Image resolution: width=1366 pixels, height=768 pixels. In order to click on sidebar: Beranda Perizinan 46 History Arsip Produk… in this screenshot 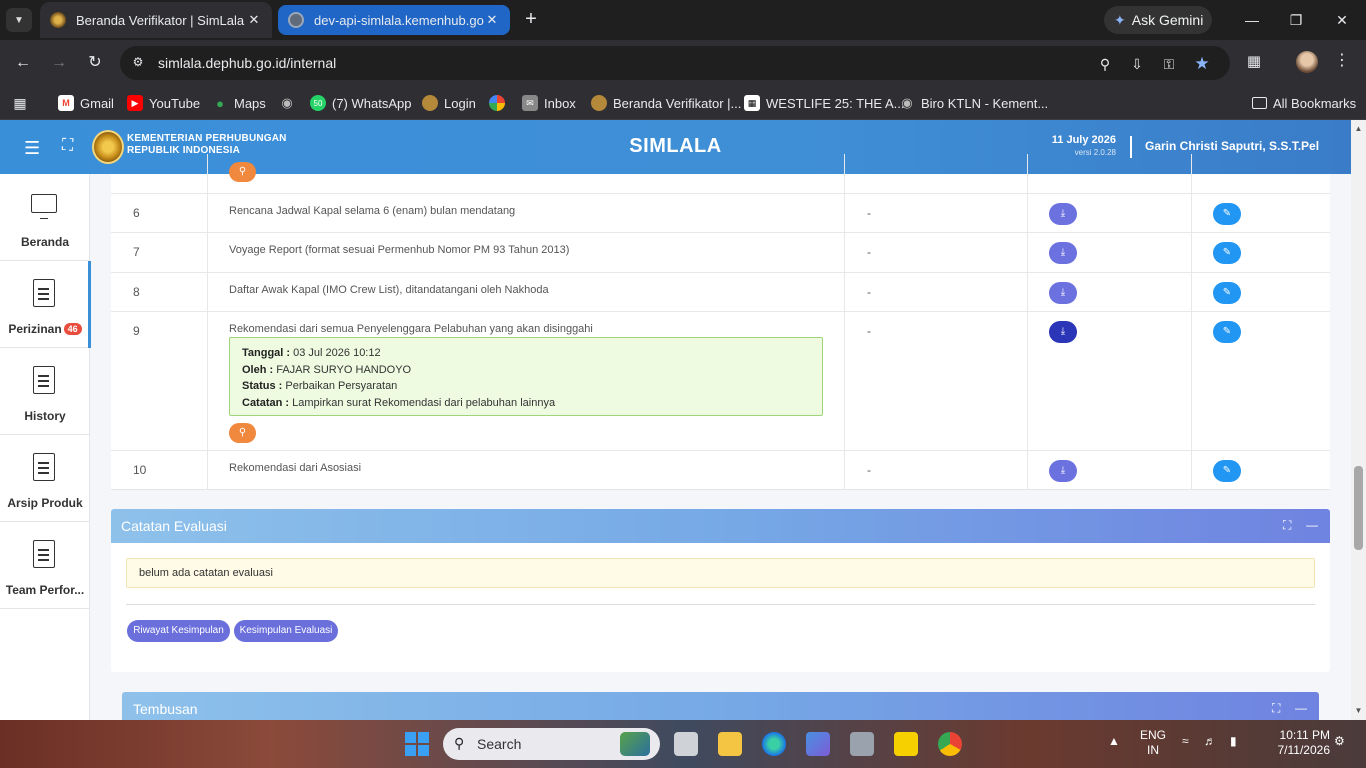, I will do `click(45, 447)`.